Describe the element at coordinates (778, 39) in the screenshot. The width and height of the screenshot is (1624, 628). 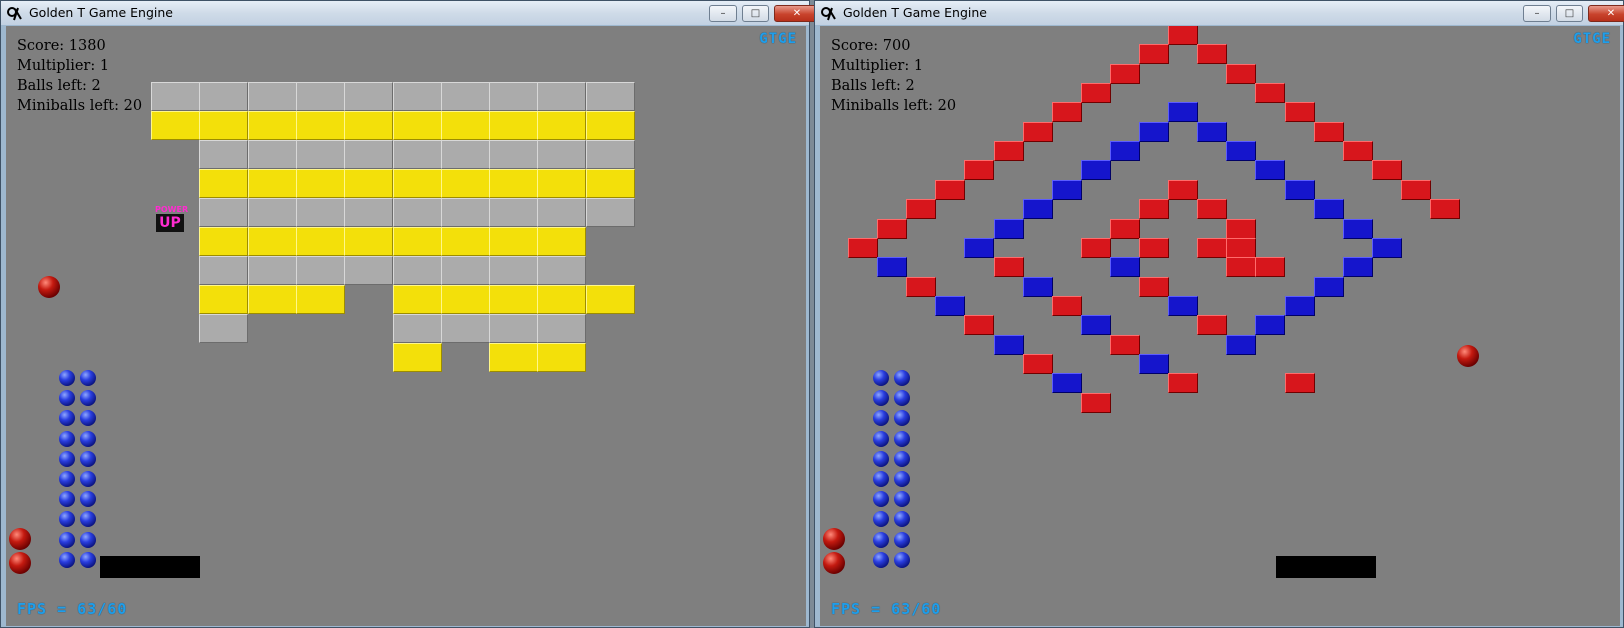
I see `gtge-logo: GTGE` at that location.